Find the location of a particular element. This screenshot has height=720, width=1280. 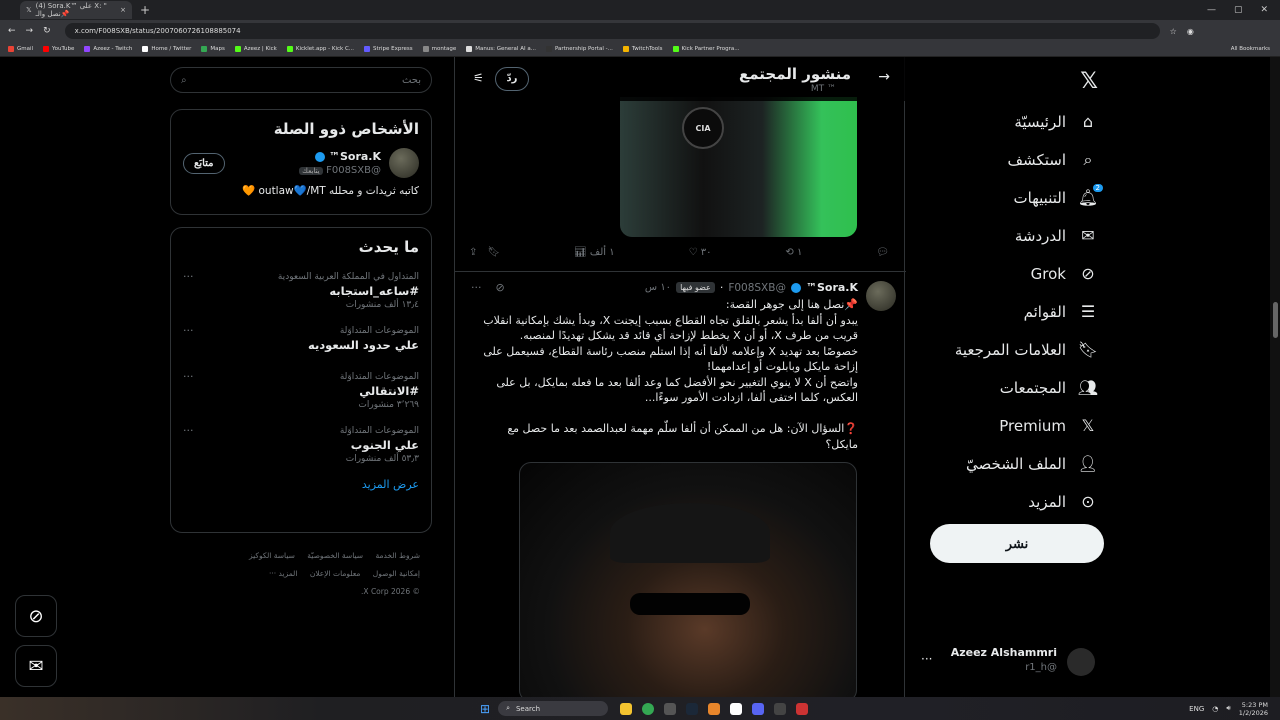

bookmark-item: montage is located at coordinates (439, 49).